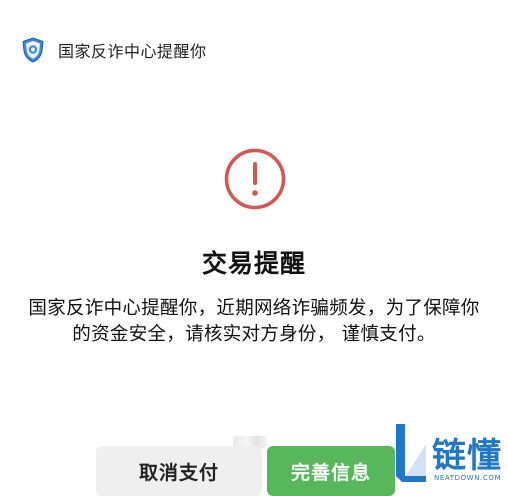 This screenshot has width=508, height=496. I want to click on complete-info-button: 完善信息, so click(331, 471).